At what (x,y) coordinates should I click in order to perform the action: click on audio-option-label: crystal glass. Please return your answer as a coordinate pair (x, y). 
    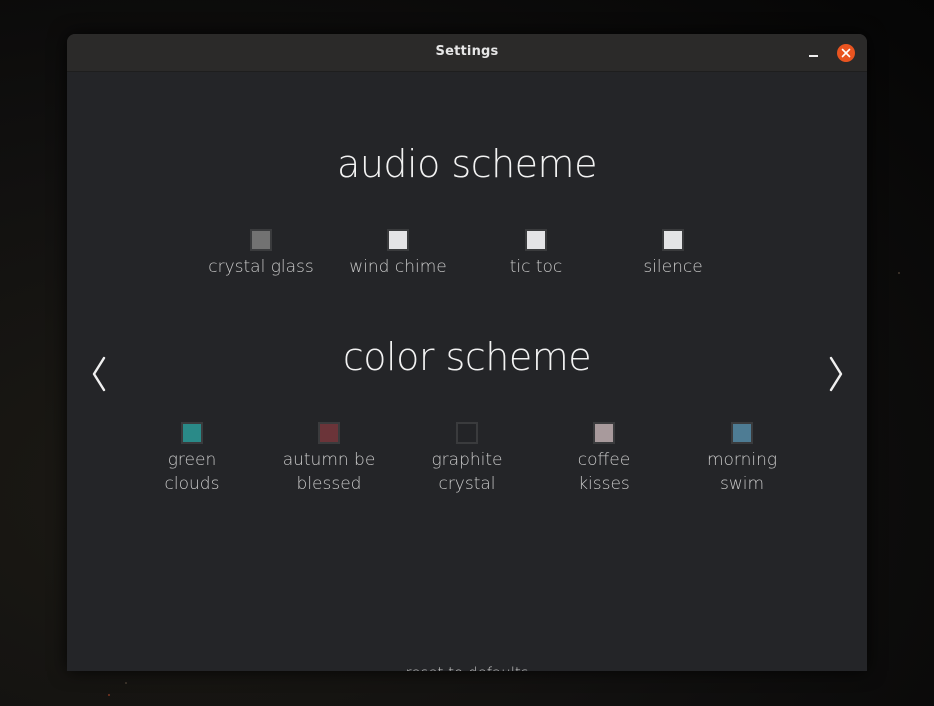
    Looking at the image, I should click on (261, 267).